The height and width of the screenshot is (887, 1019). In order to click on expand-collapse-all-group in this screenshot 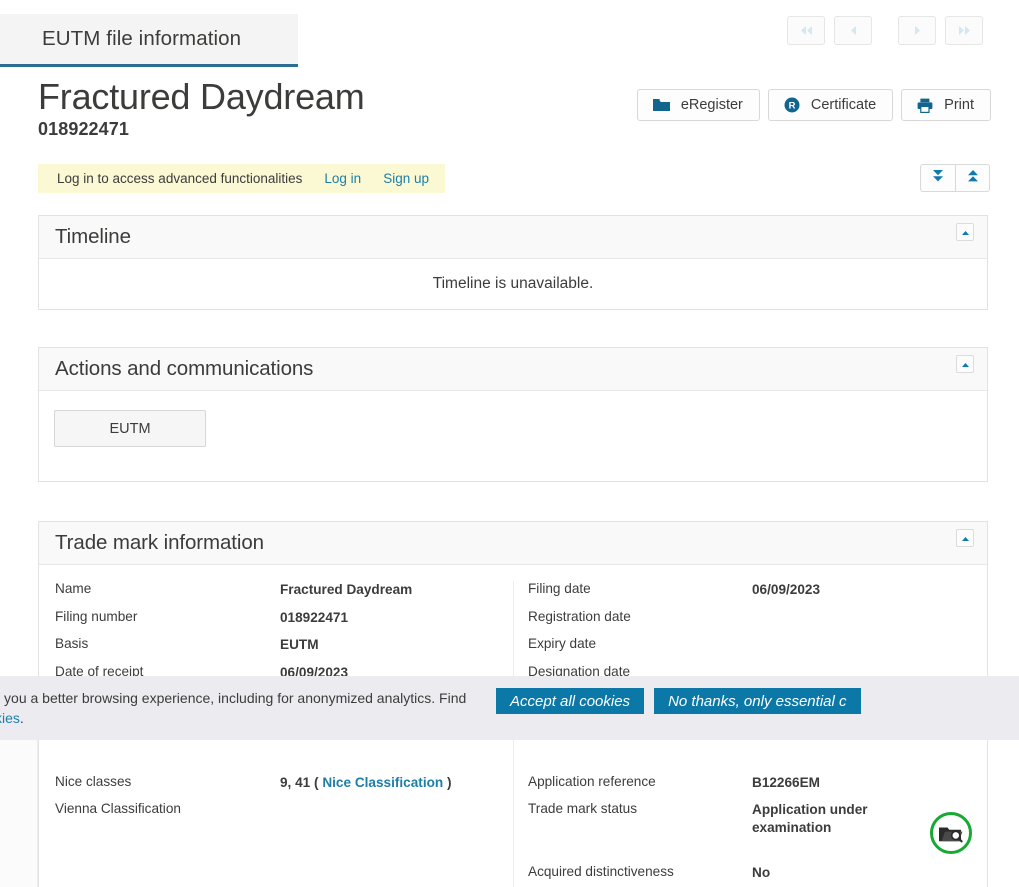, I will do `click(955, 178)`.